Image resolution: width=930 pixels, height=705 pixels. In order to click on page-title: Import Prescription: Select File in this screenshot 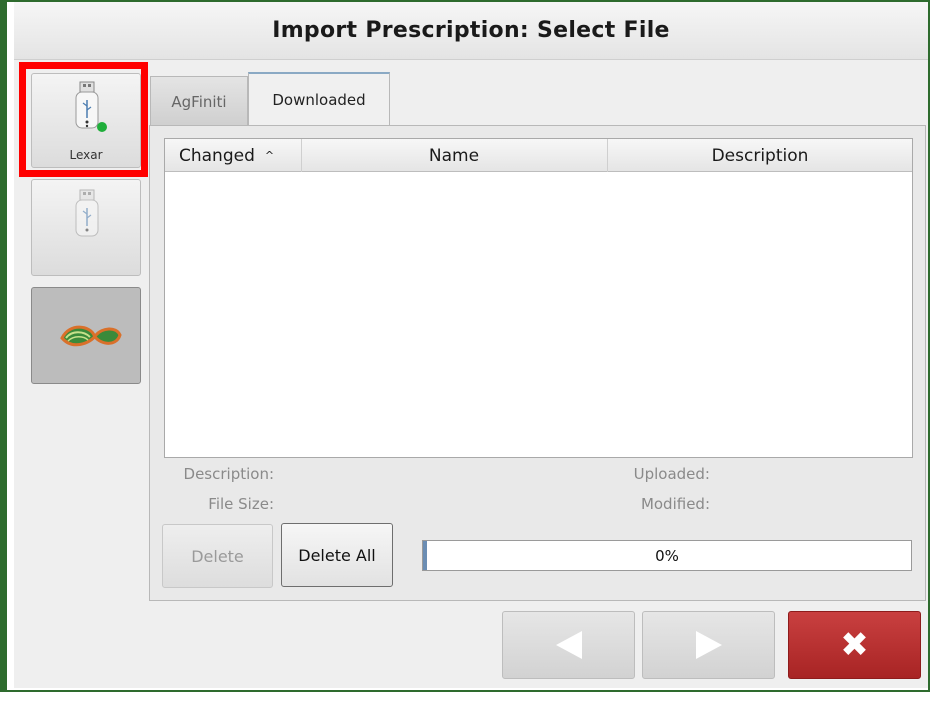, I will do `click(471, 30)`.